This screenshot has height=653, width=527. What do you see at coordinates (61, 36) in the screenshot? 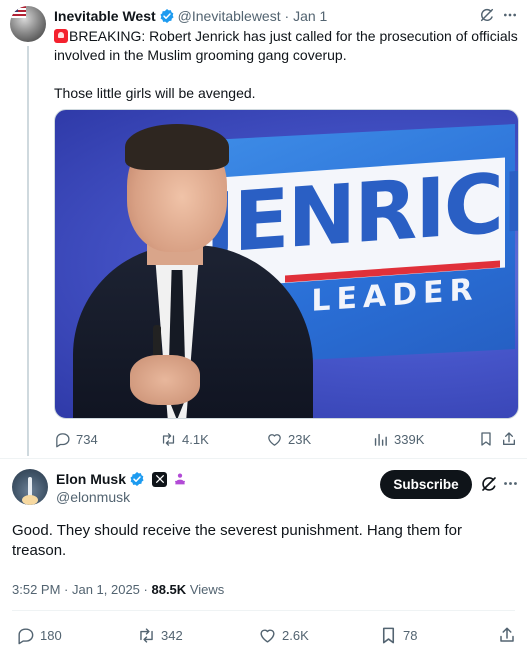
I see `siren-icon` at bounding box center [61, 36].